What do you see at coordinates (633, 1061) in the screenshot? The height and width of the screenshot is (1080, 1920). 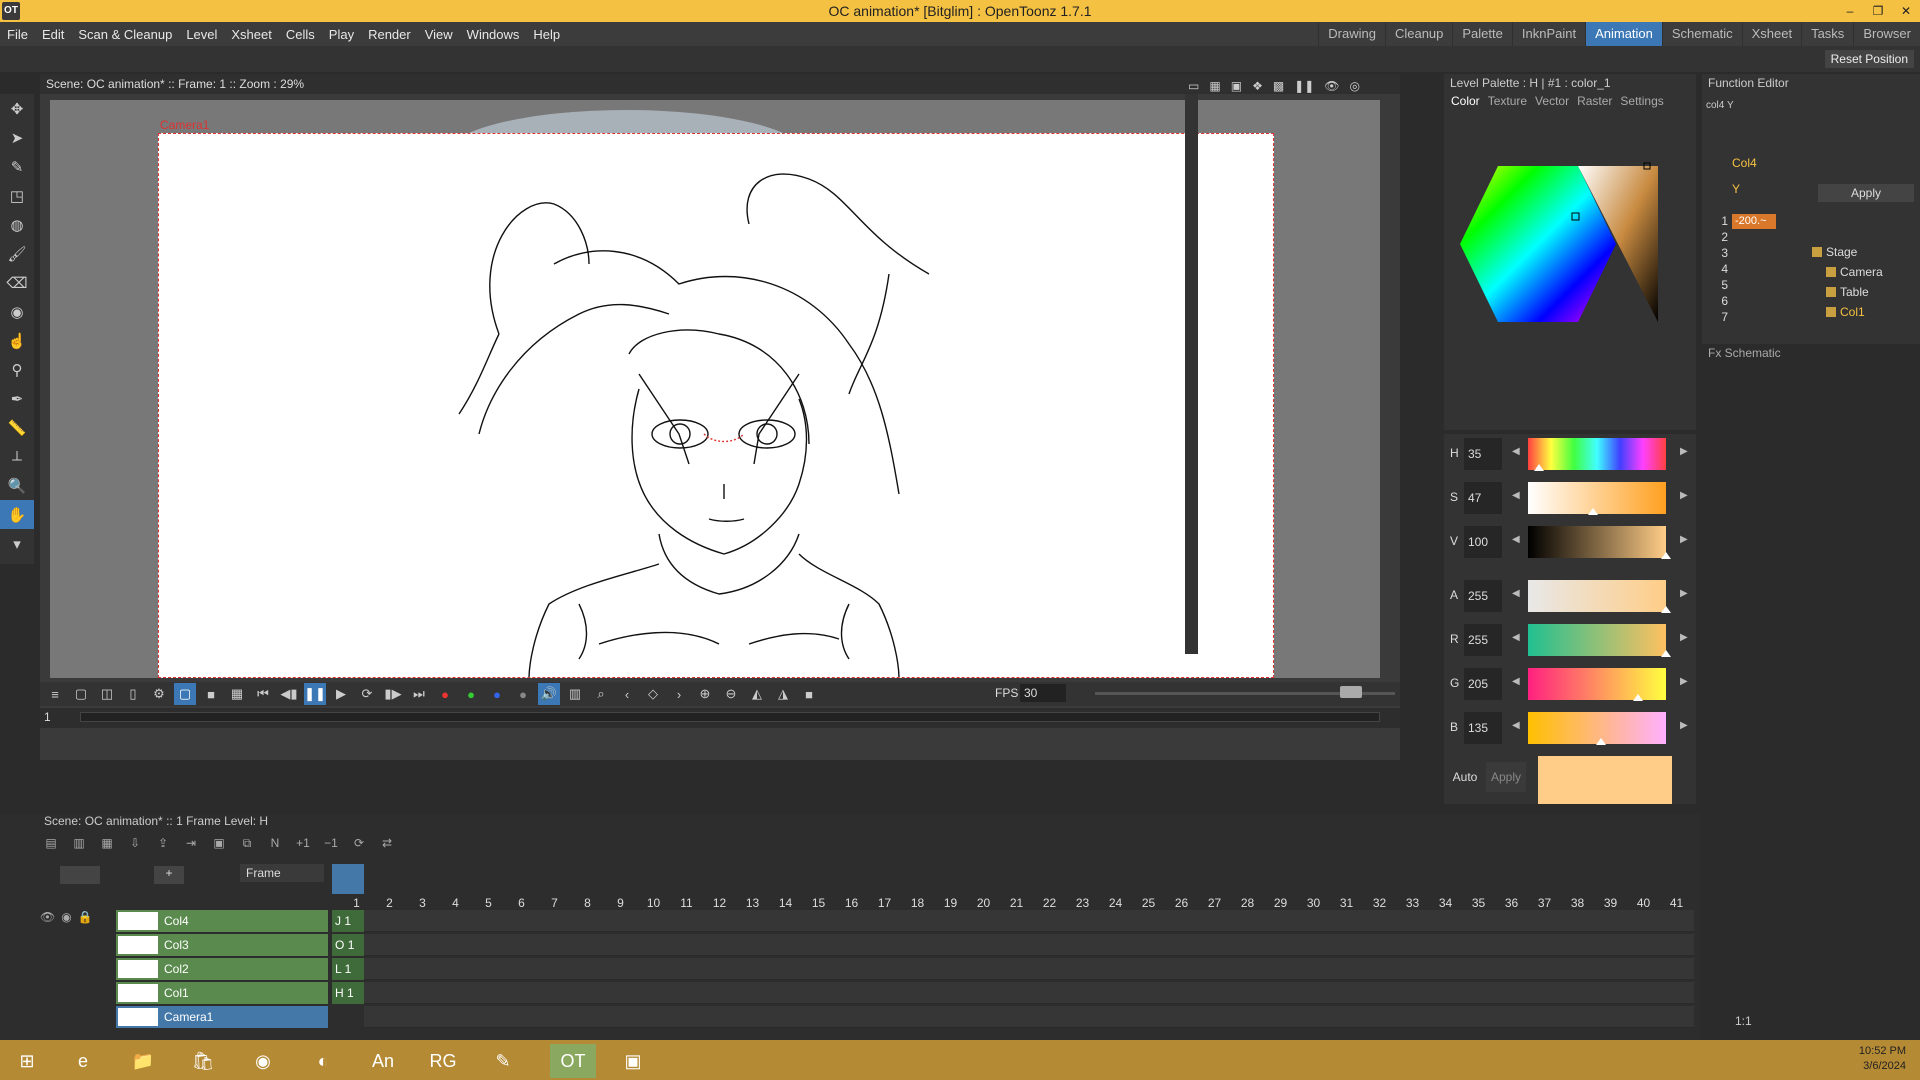 I see `photos-icon: ▣` at bounding box center [633, 1061].